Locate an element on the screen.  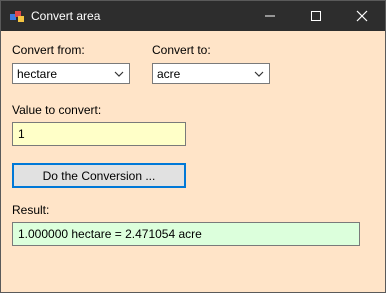
maximize-icon is located at coordinates (316, 16).